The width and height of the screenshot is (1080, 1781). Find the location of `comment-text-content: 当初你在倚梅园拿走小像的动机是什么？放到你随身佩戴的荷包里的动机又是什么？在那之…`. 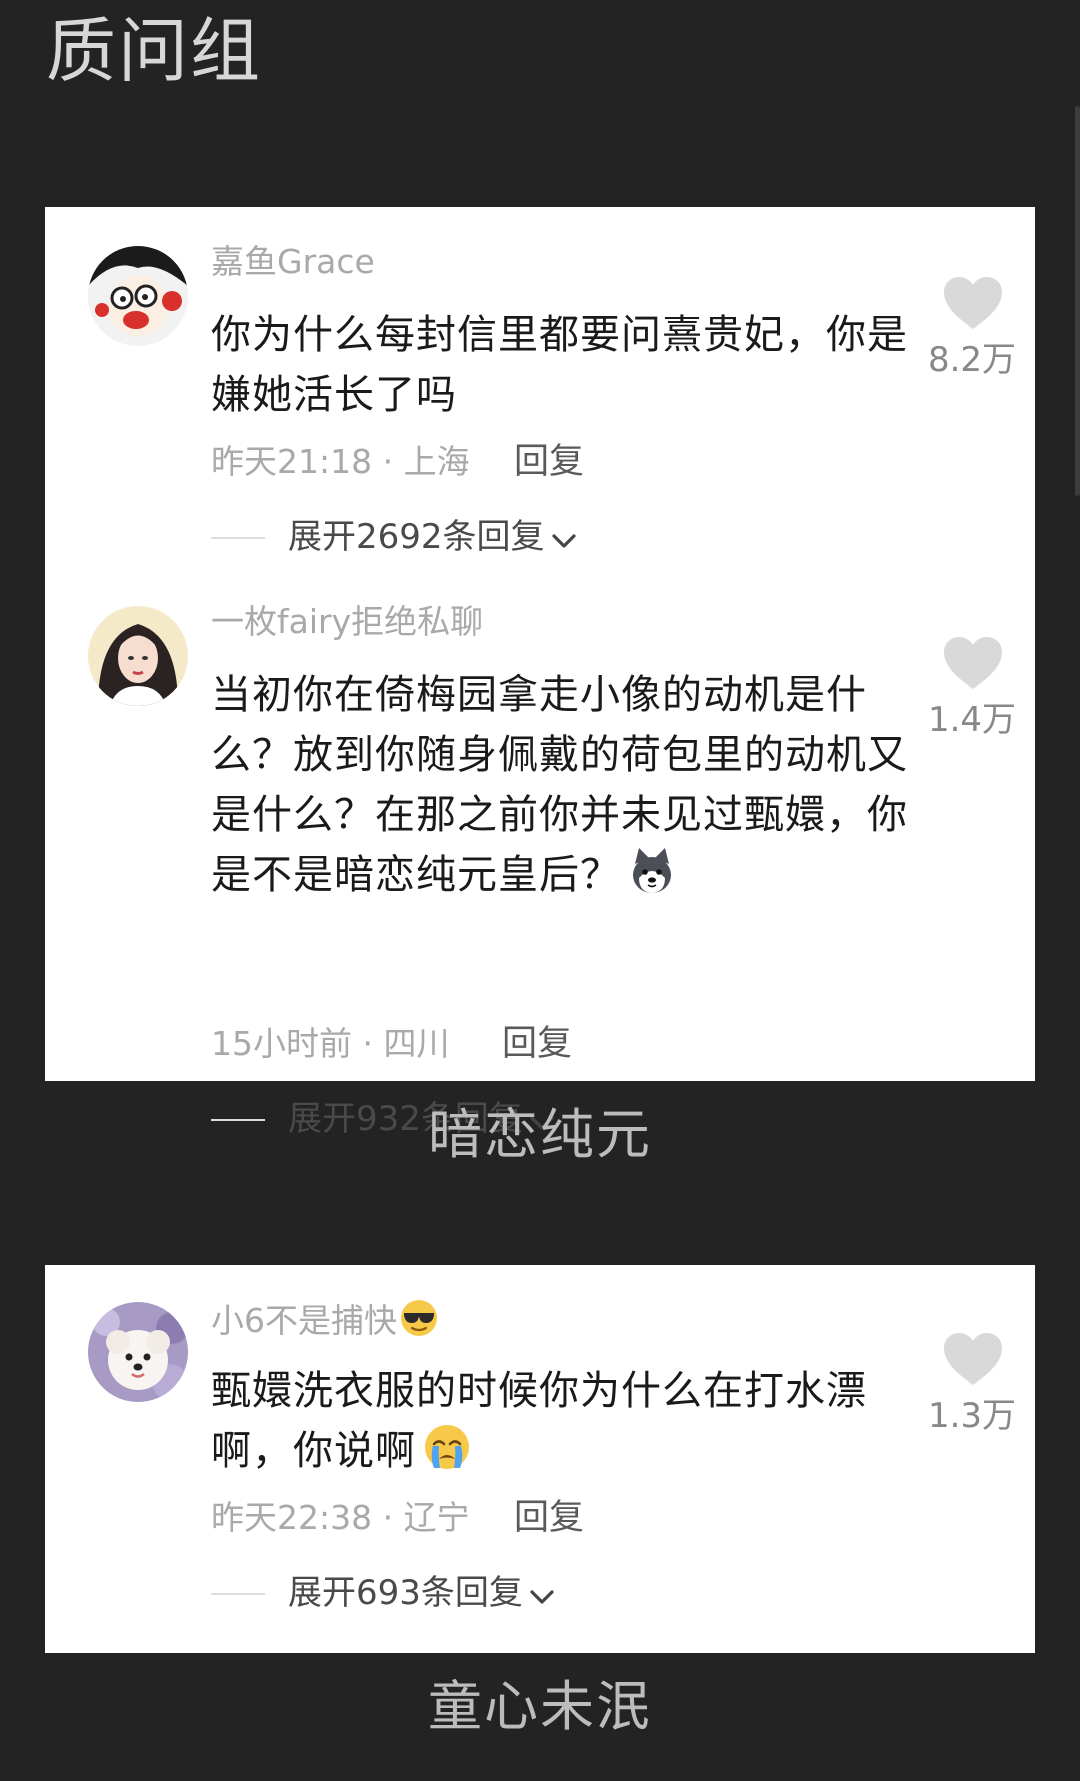

comment-text-content: 当初你在倚梅园拿走小像的动机是什么？放到你随身佩戴的荷包里的动机又是什么？在那之… is located at coordinates (559, 785).